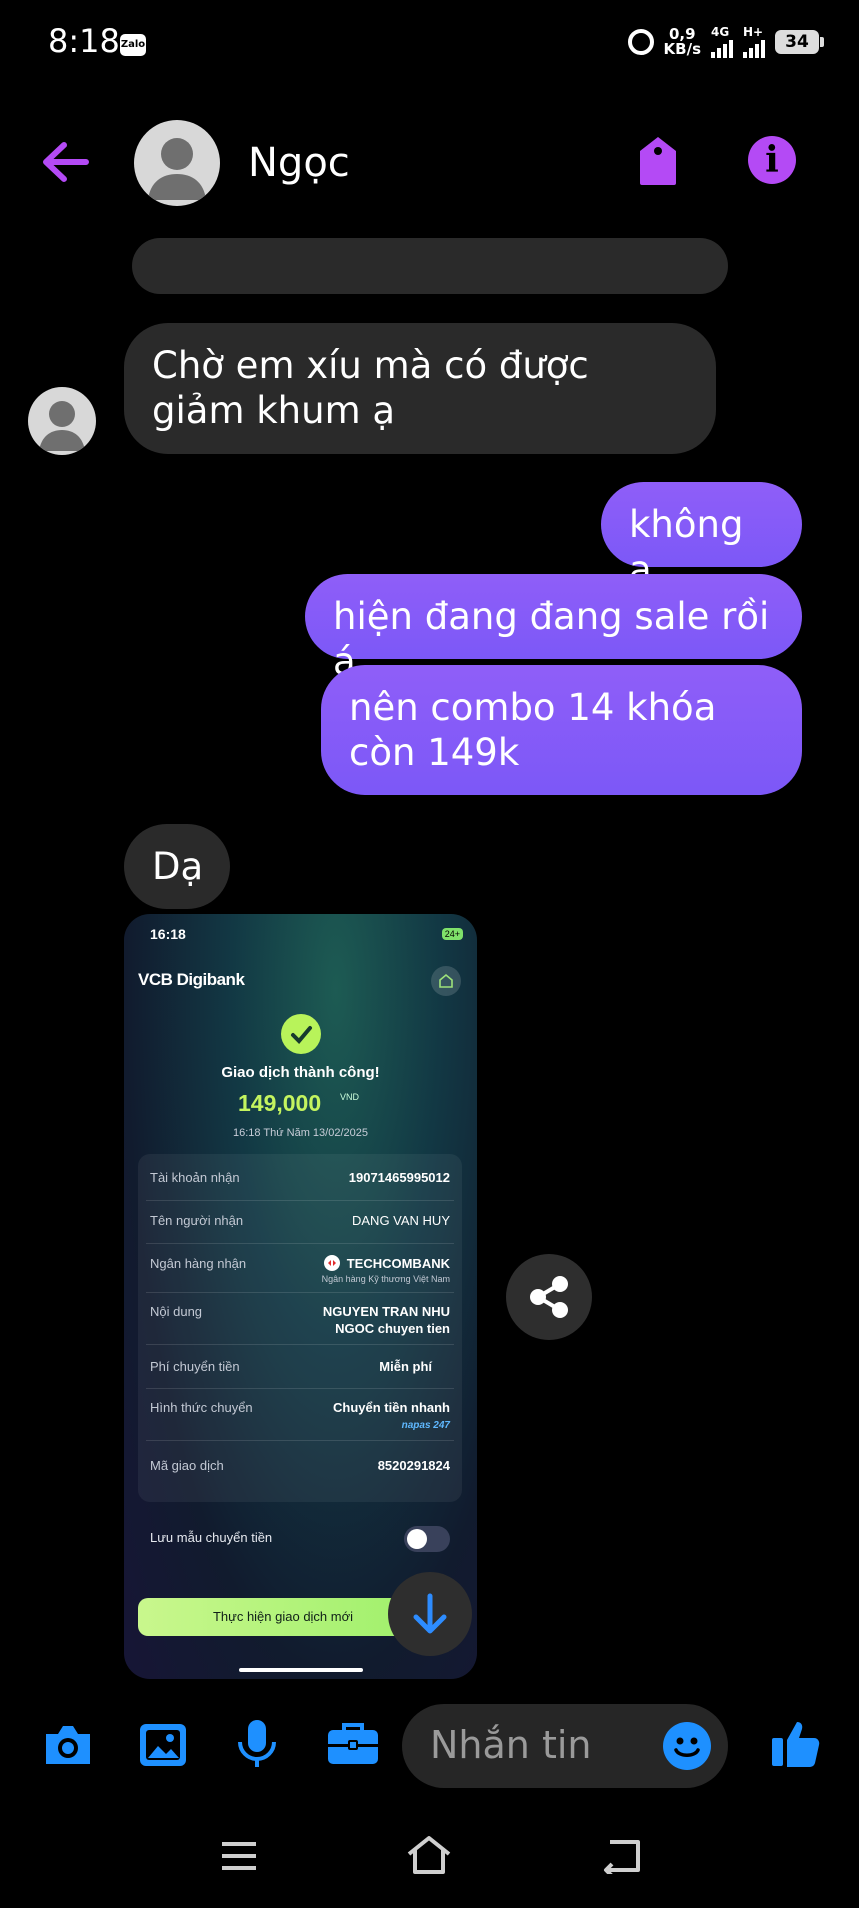 The height and width of the screenshot is (1908, 859). I want to click on zalo-notification-icon: Zalo, so click(133, 45).